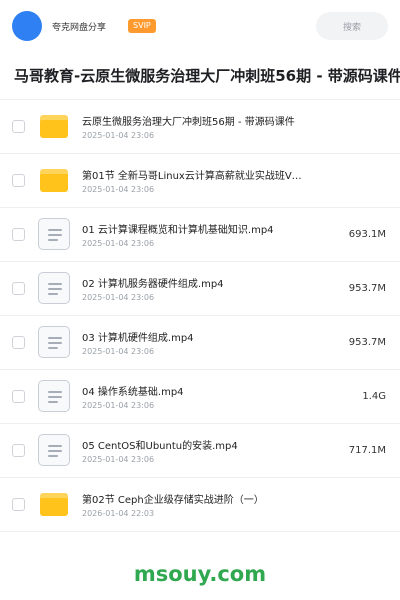 The image size is (400, 600). What do you see at coordinates (160, 446) in the screenshot?
I see `item-name: 05 CentOS和Ubuntu的安装.mp4` at bounding box center [160, 446].